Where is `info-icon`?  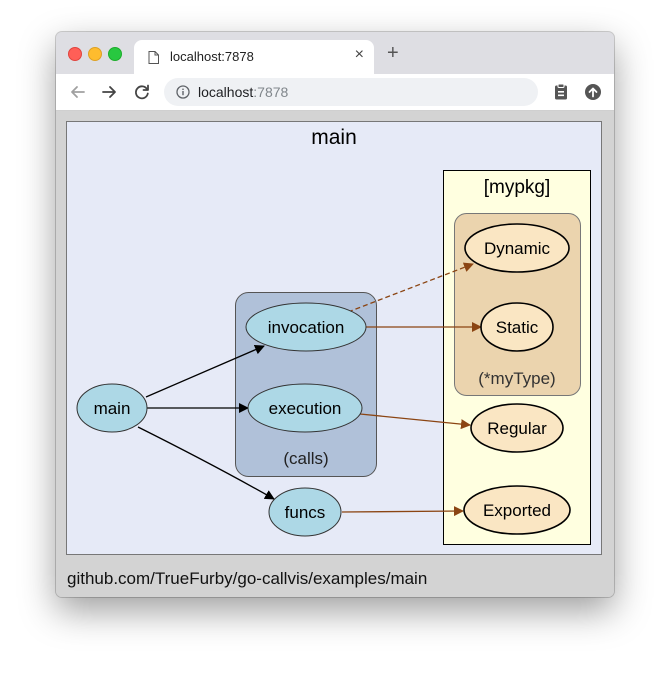
info-icon is located at coordinates (183, 94).